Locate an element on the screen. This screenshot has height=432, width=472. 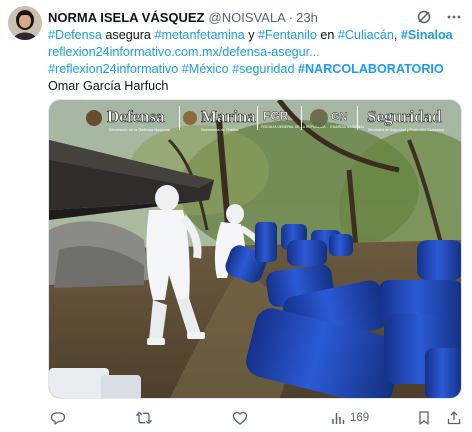
reply-icon is located at coordinates (58, 418).